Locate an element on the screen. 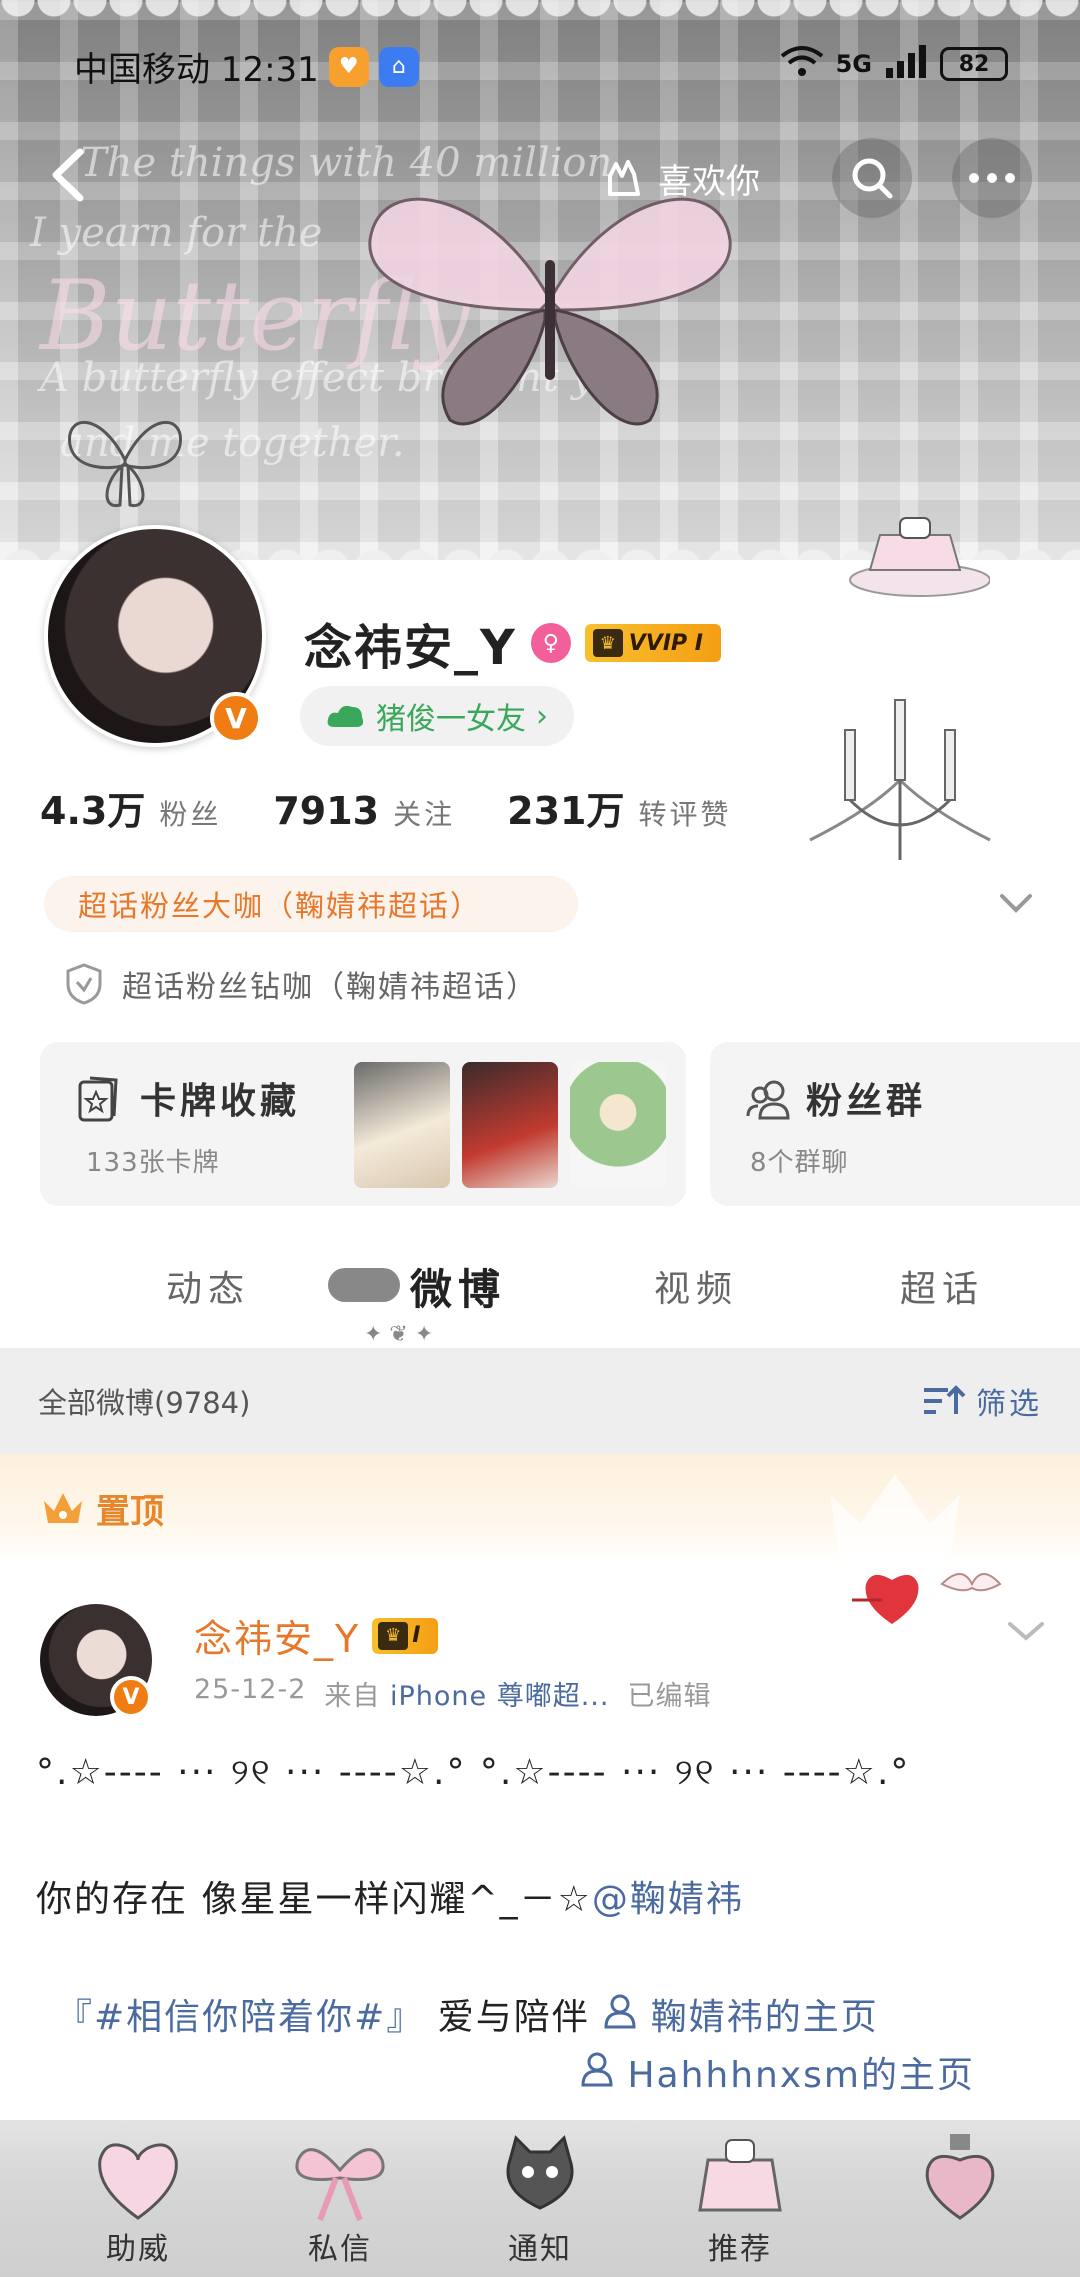 This screenshot has height=2277, width=1080. nav-item-notifications: 通知 is located at coordinates (540, 2198).